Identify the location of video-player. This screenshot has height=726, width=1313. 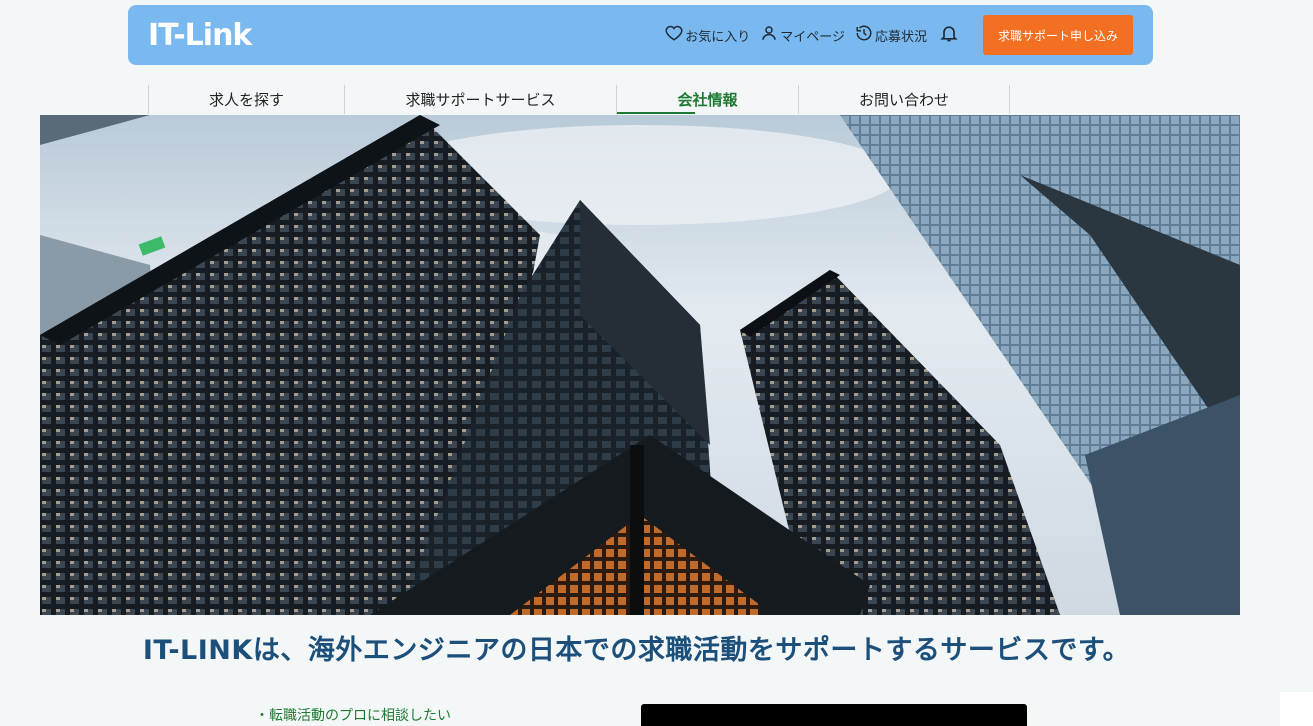
(834, 715).